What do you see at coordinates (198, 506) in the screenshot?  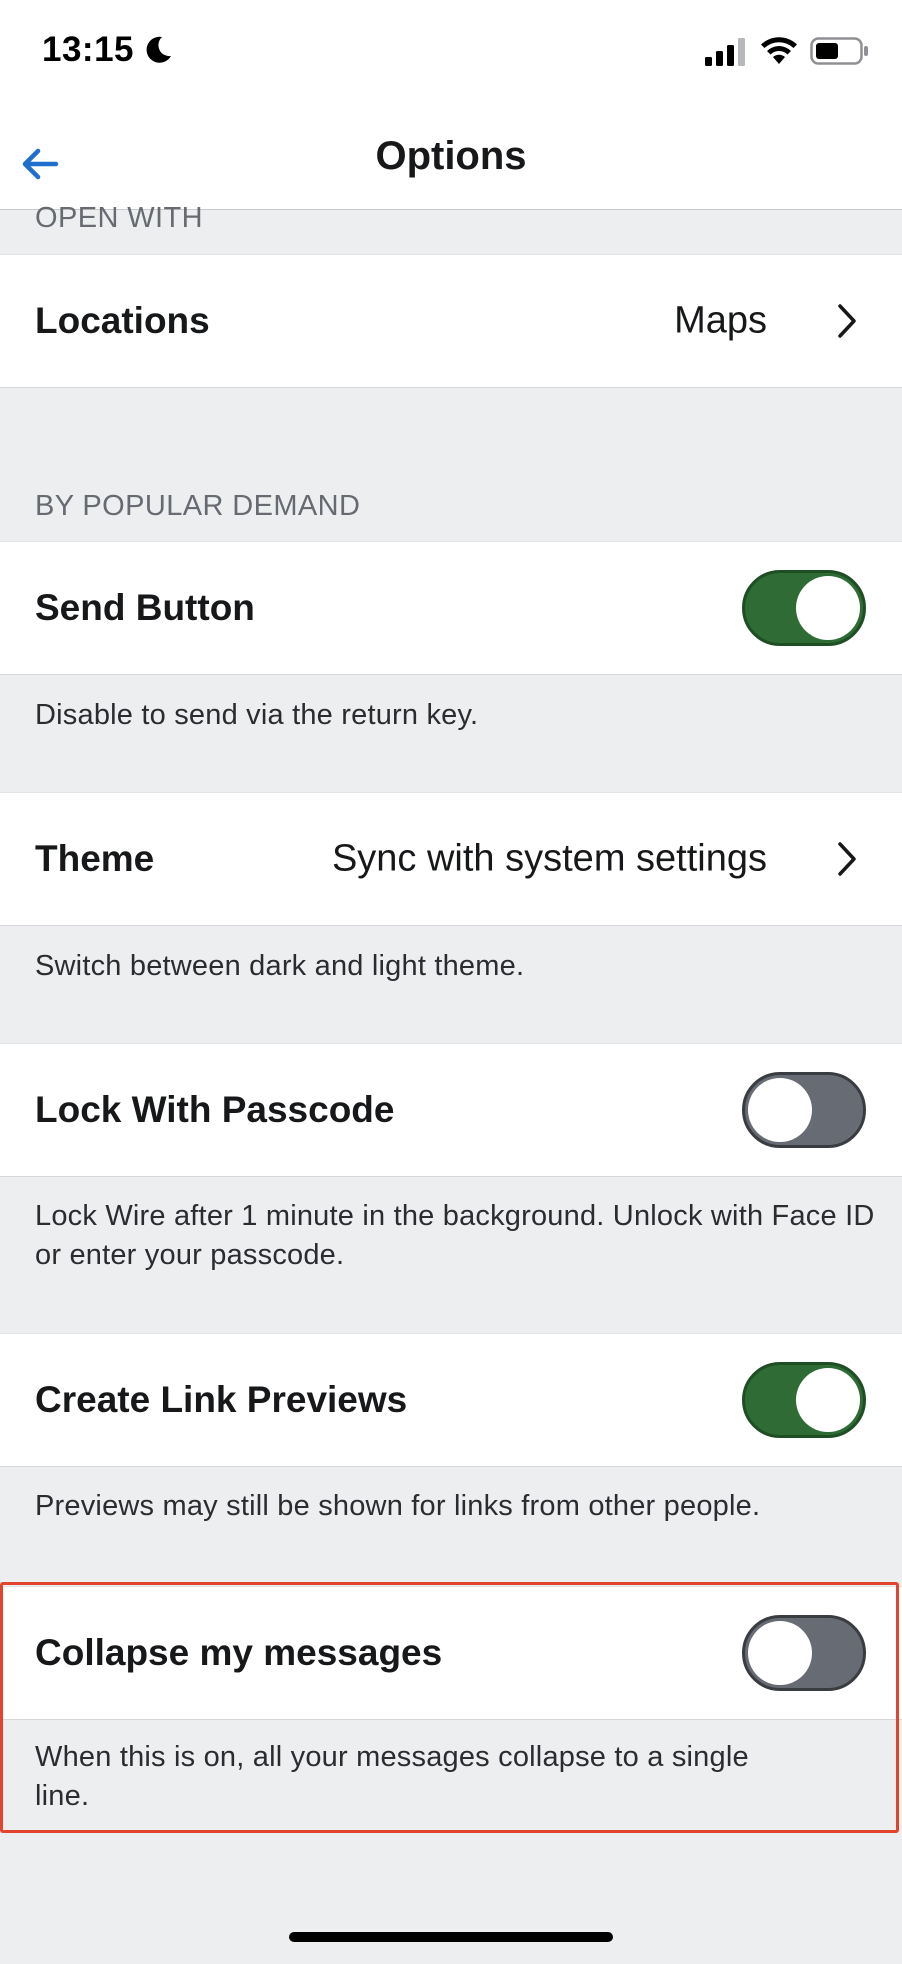 I see `section-header-popular-demand: BY POPULAR DEMAND` at bounding box center [198, 506].